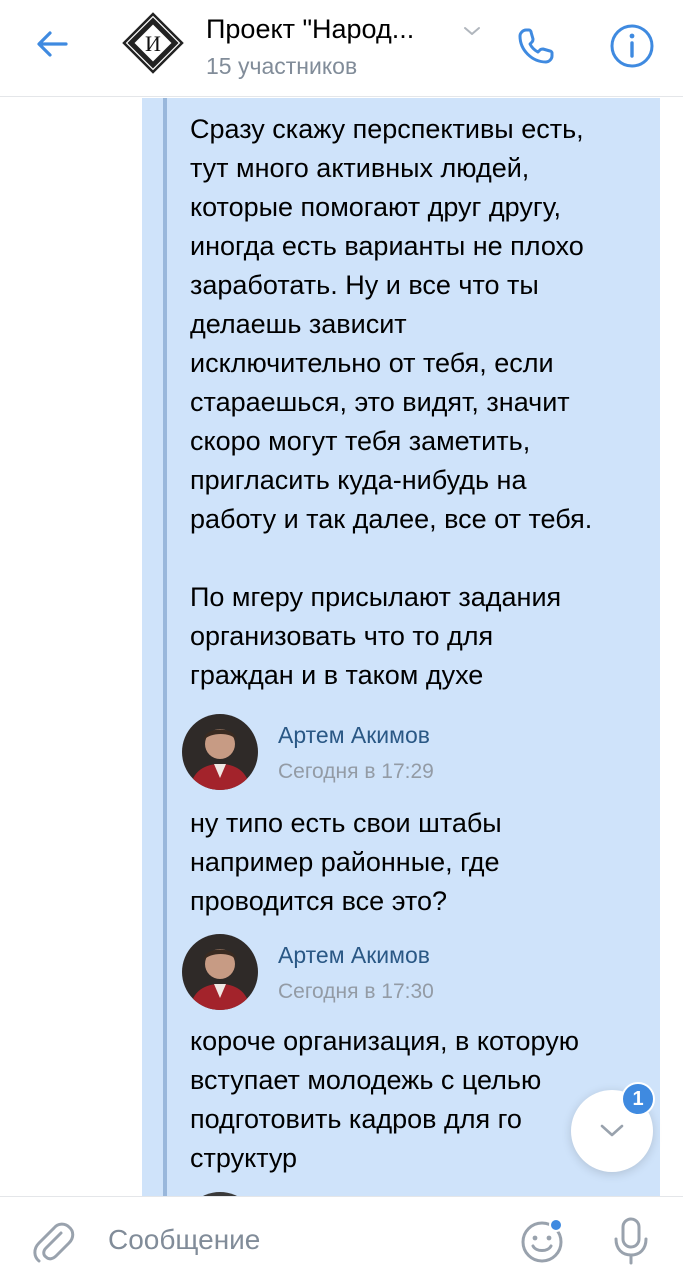 The image size is (683, 1280). I want to click on info-icon, so click(632, 46).